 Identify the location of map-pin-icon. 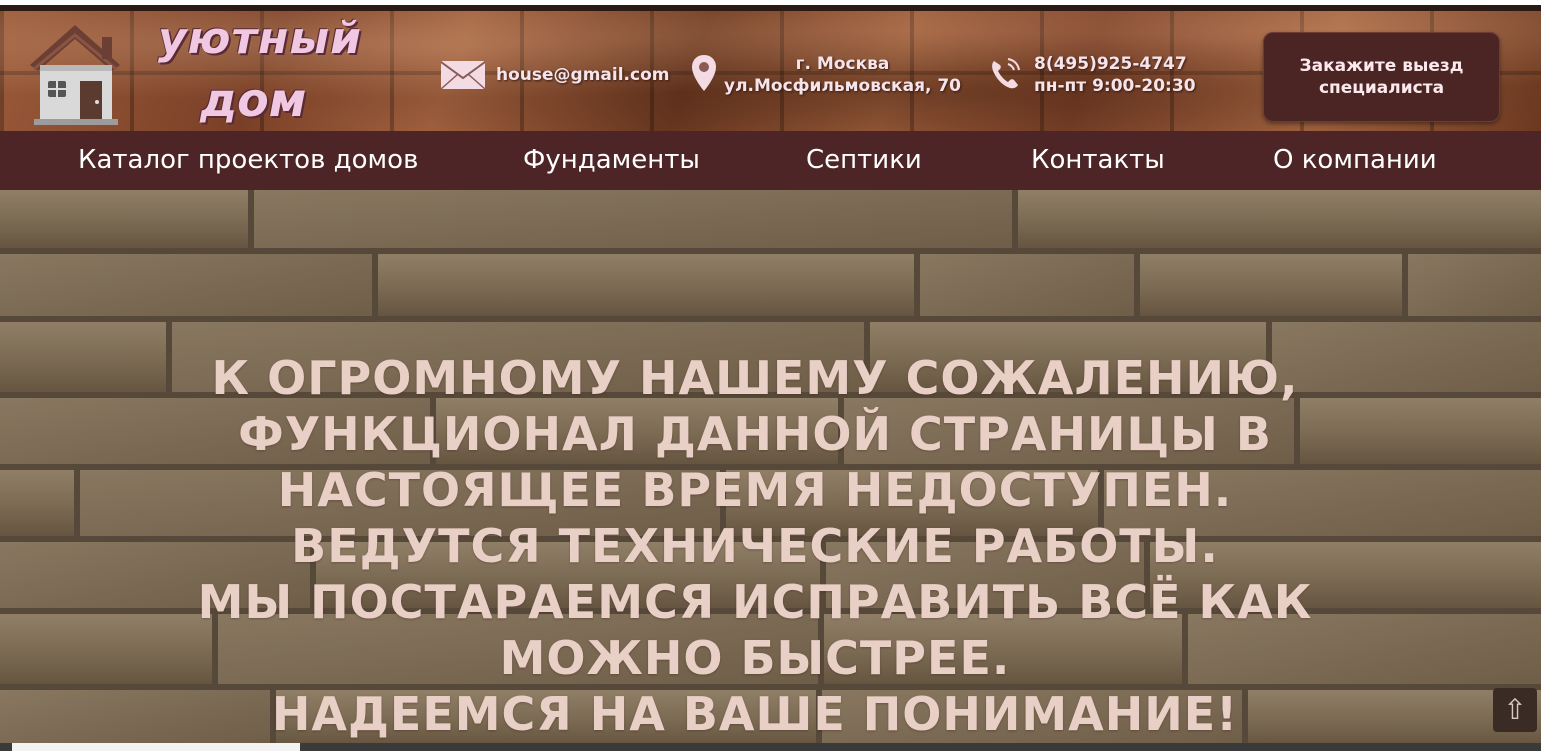
(704, 73).